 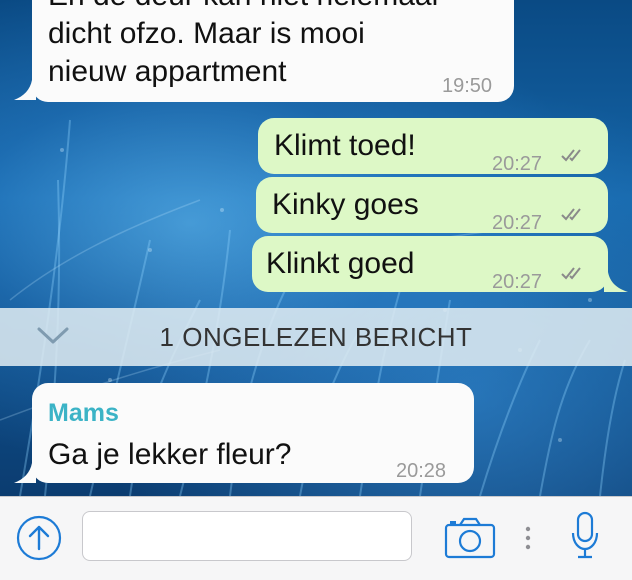 I want to click on microphone-icon, so click(x=585, y=536).